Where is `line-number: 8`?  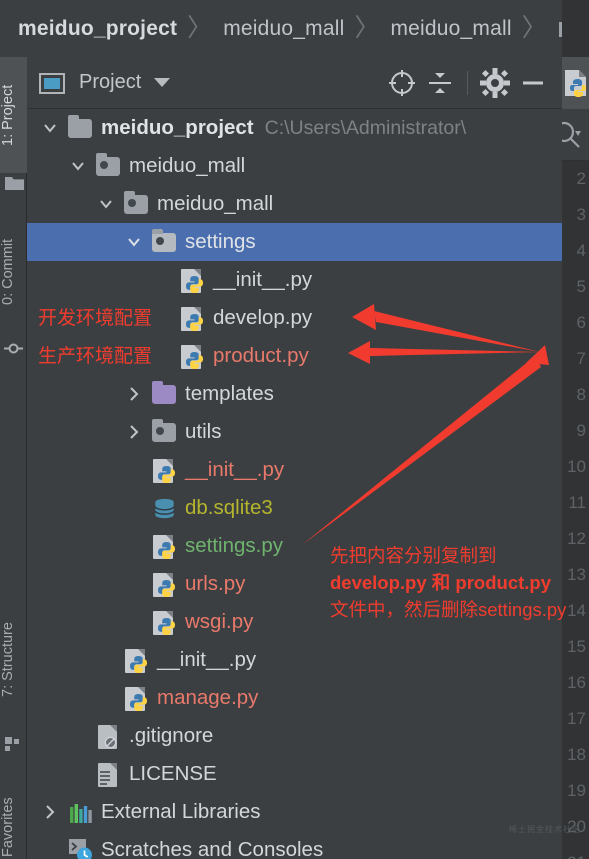 line-number: 8 is located at coordinates (581, 394).